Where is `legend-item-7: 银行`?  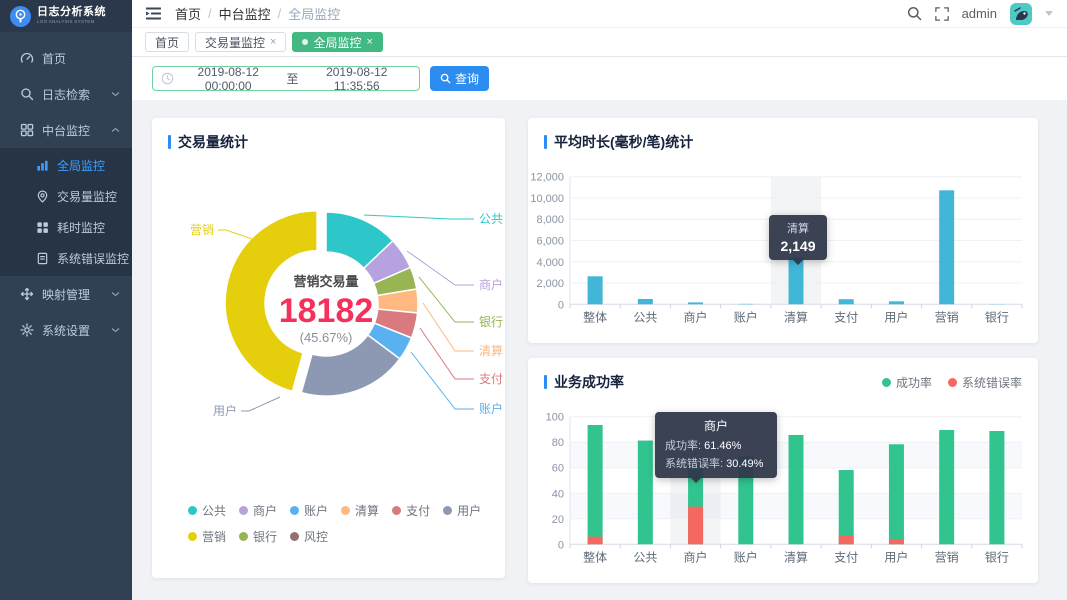 legend-item-7: 银行 is located at coordinates (258, 536).